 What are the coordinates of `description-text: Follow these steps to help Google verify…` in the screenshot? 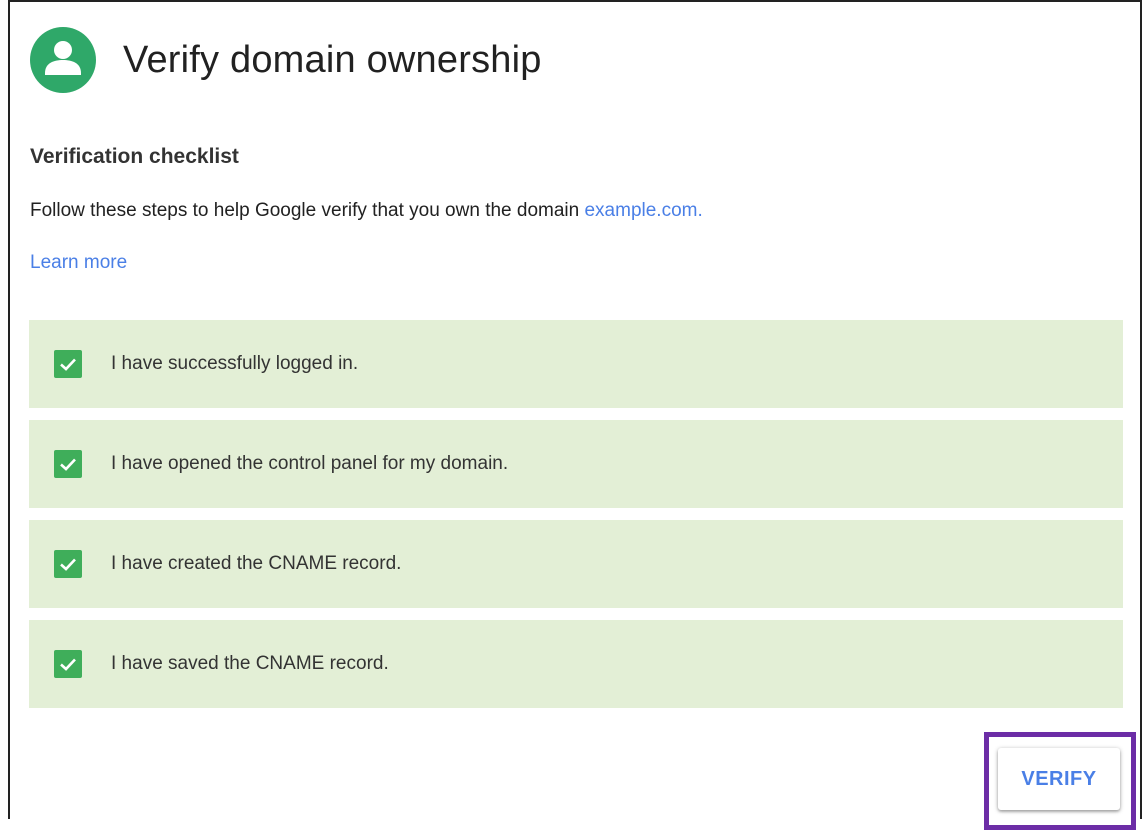 It's located at (305, 210).